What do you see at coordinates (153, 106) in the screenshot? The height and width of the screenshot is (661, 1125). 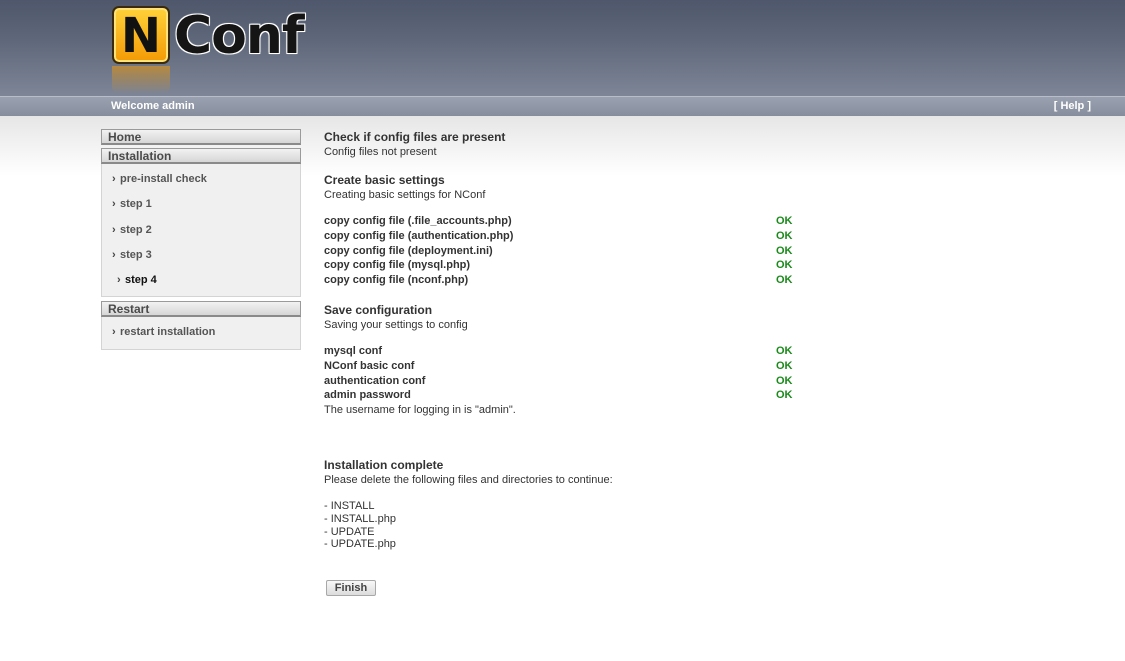 I see `welcome-text: Welcome admin` at bounding box center [153, 106].